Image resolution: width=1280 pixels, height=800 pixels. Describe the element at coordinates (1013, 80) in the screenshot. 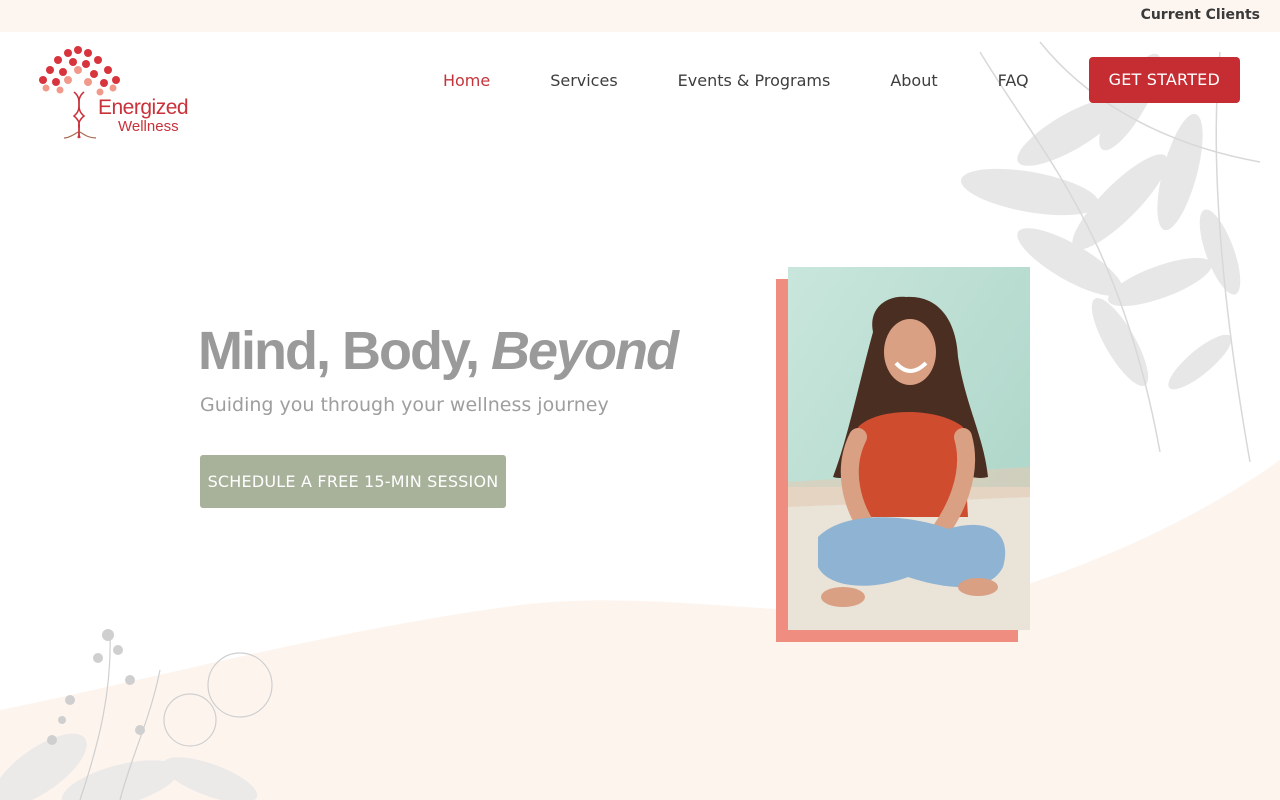

I see `nav-faq: FAQ` at that location.